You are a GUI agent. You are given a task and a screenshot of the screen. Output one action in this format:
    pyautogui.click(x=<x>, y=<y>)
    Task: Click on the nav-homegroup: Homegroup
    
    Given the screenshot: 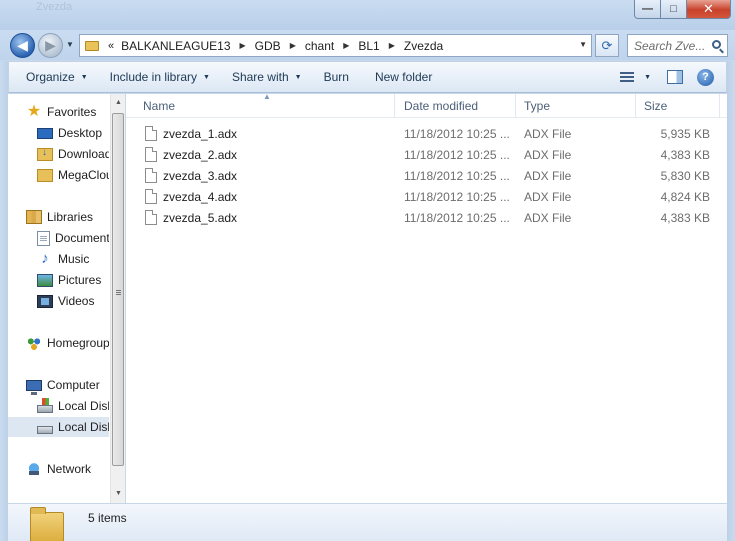 What is the action you would take?
    pyautogui.click(x=67, y=343)
    